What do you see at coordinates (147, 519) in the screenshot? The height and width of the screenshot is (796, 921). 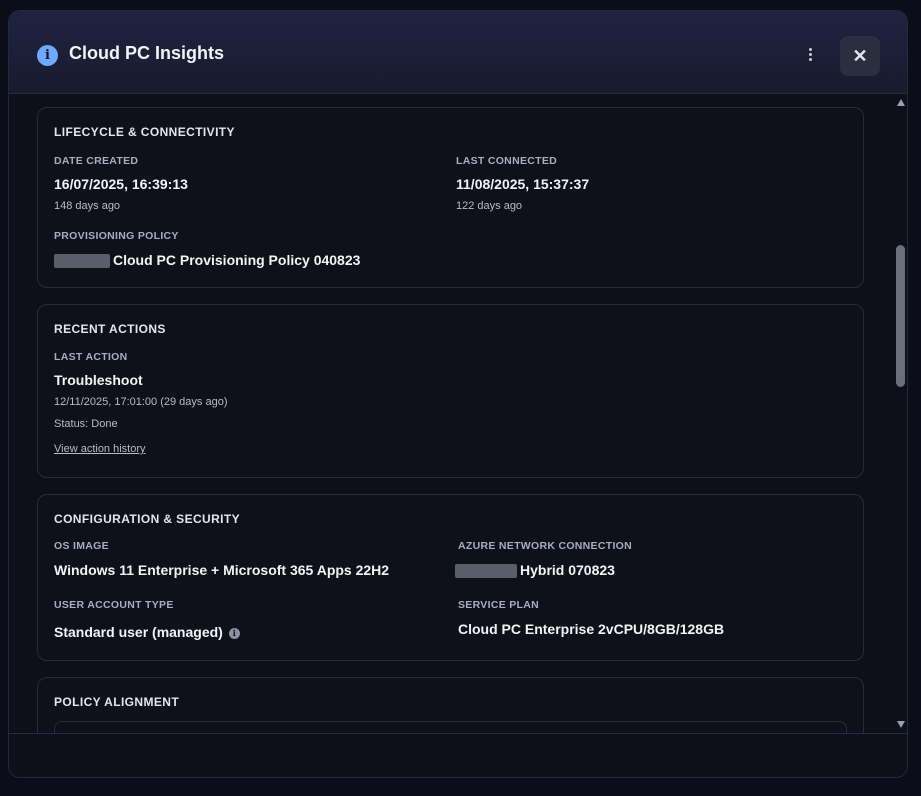 I see `card-title: CONFIGURATION & SECURITY` at bounding box center [147, 519].